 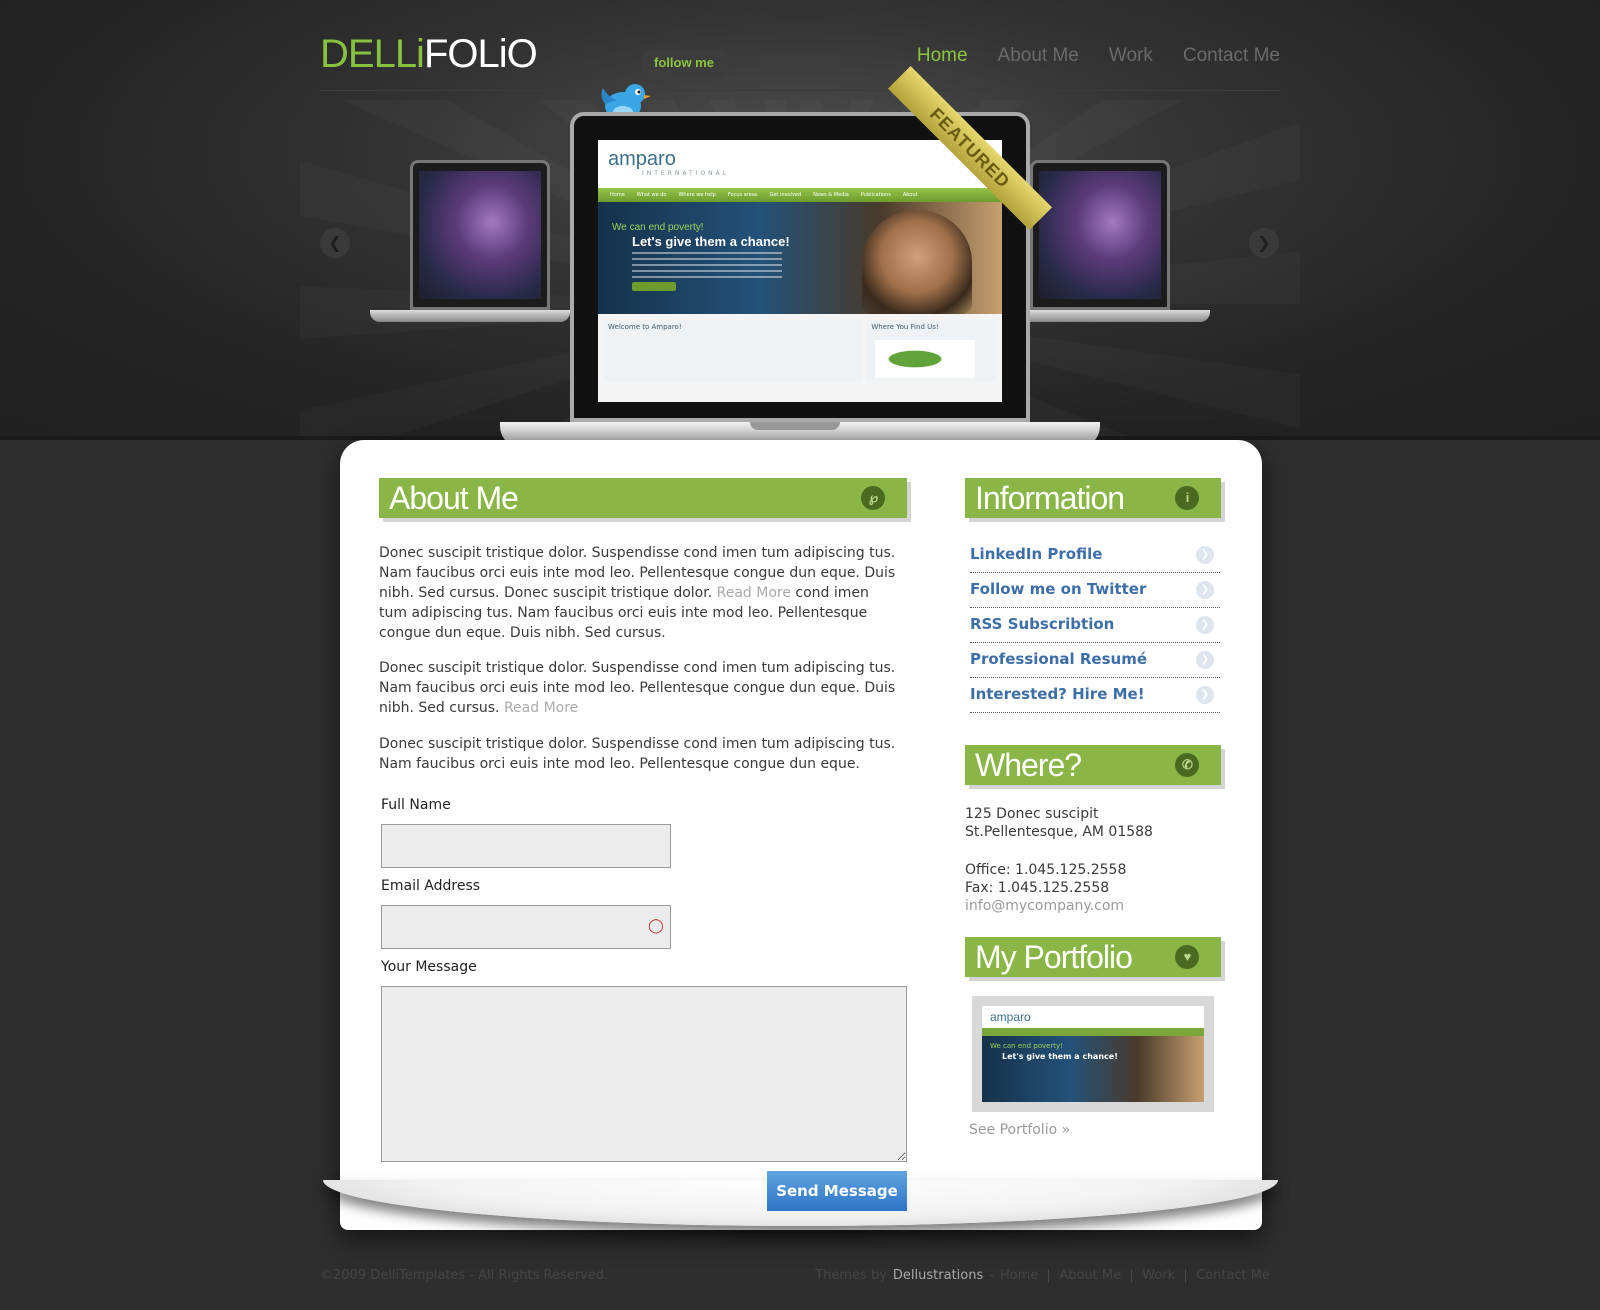 I want to click on laptop-right, so click(x=1110, y=245).